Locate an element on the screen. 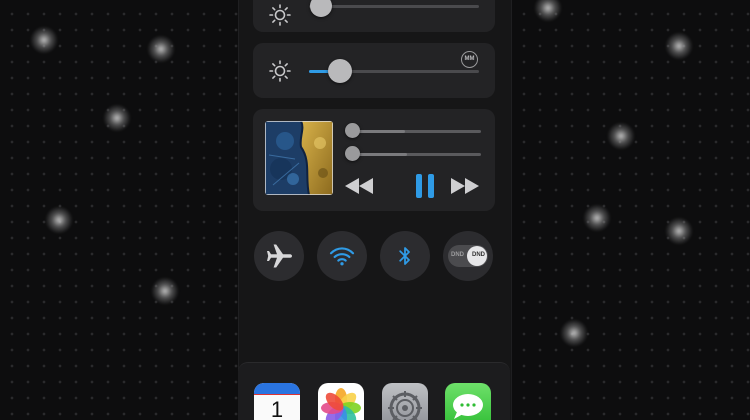  dnd-switch: DND DND is located at coordinates (468, 256).